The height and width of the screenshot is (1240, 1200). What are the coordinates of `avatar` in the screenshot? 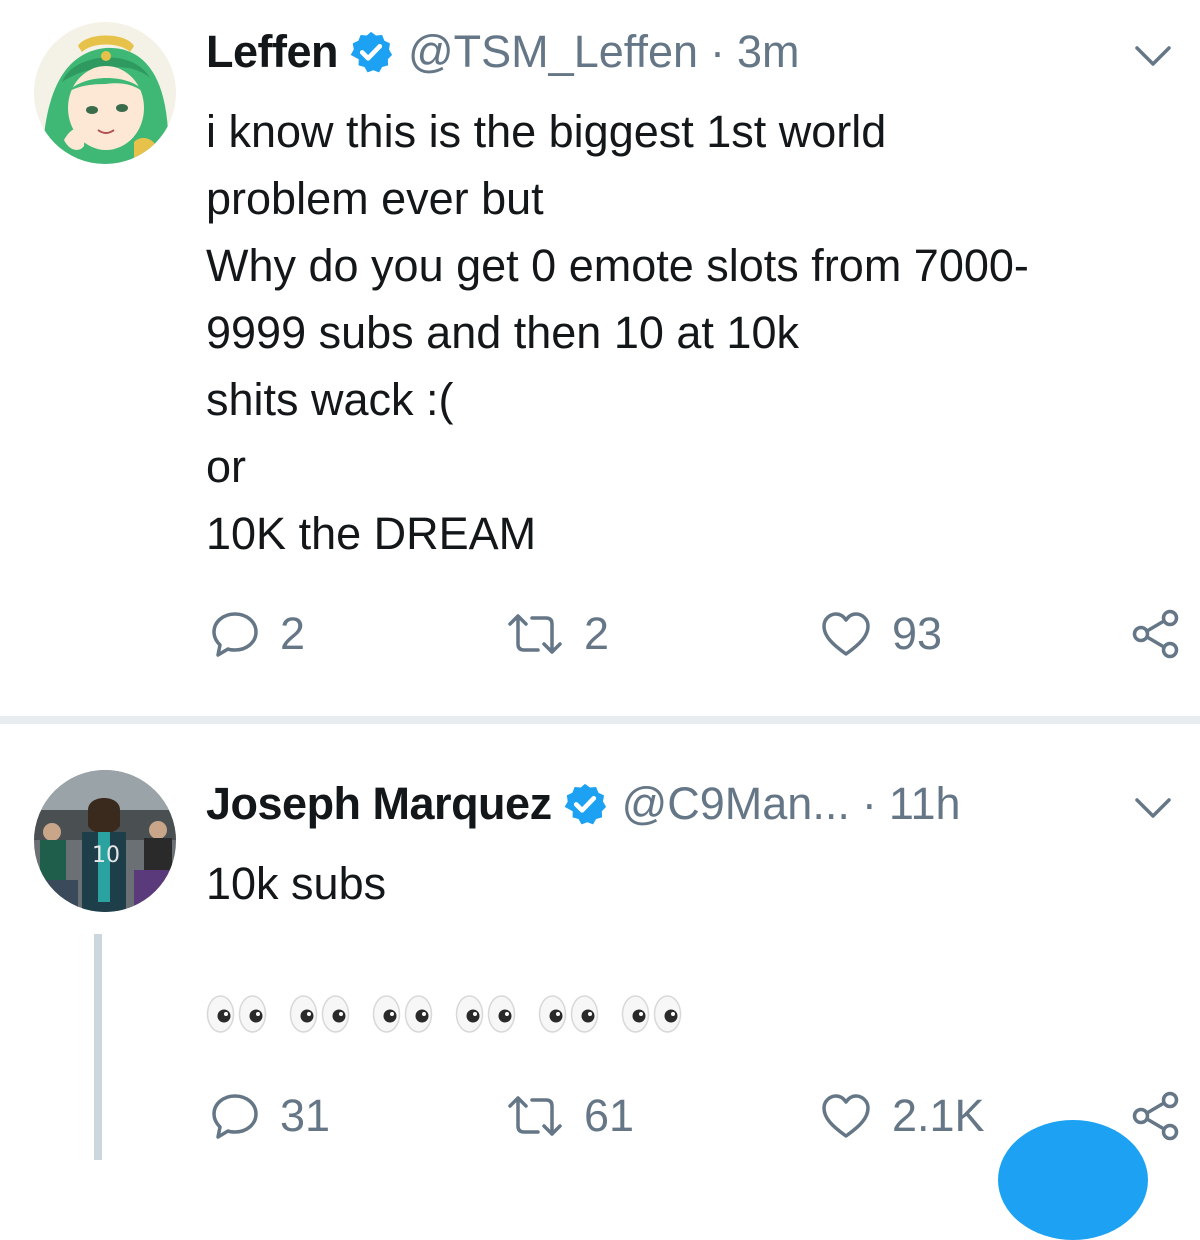 It's located at (105, 93).